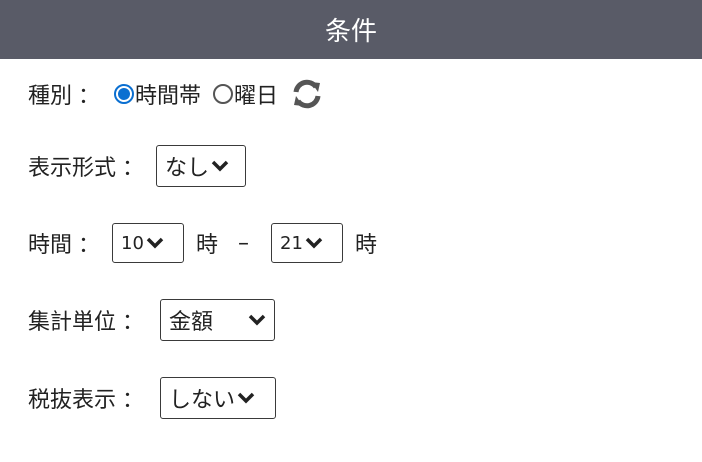 This screenshot has height=462, width=702. What do you see at coordinates (72, 168) in the screenshot?
I see `display-format-label: 表示形式` at bounding box center [72, 168].